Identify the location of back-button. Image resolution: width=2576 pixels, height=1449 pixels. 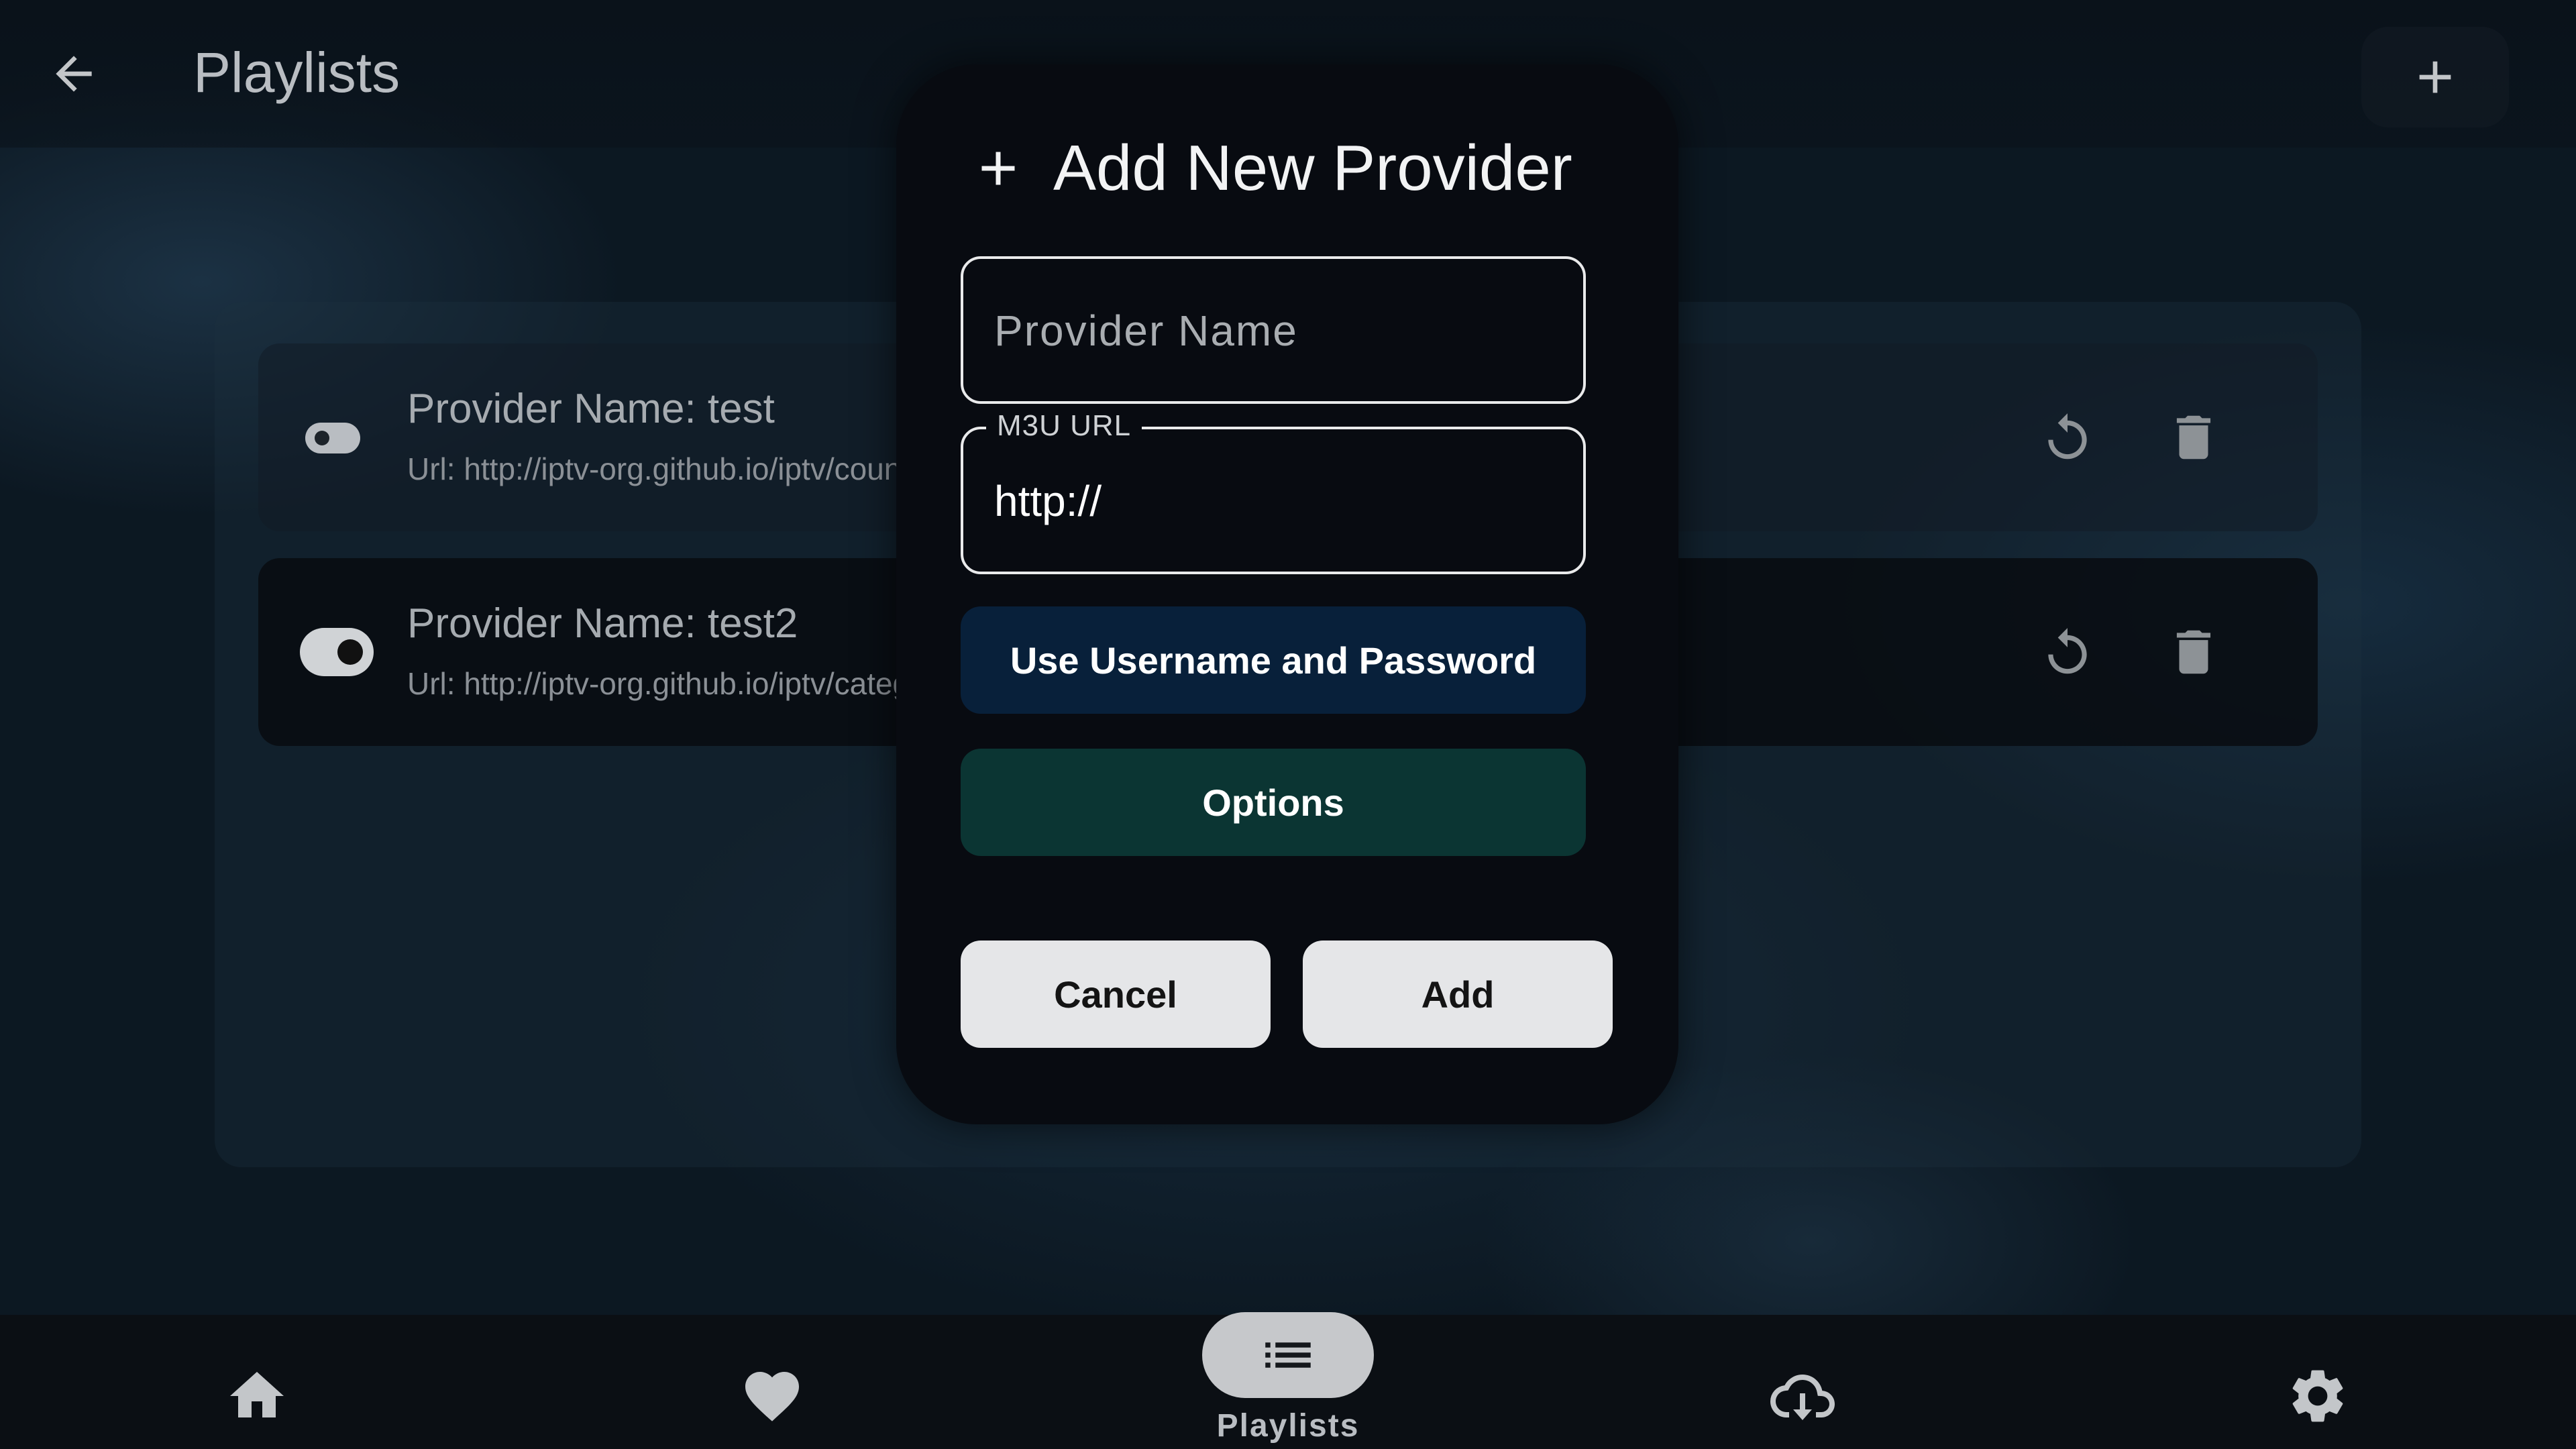
(73, 73).